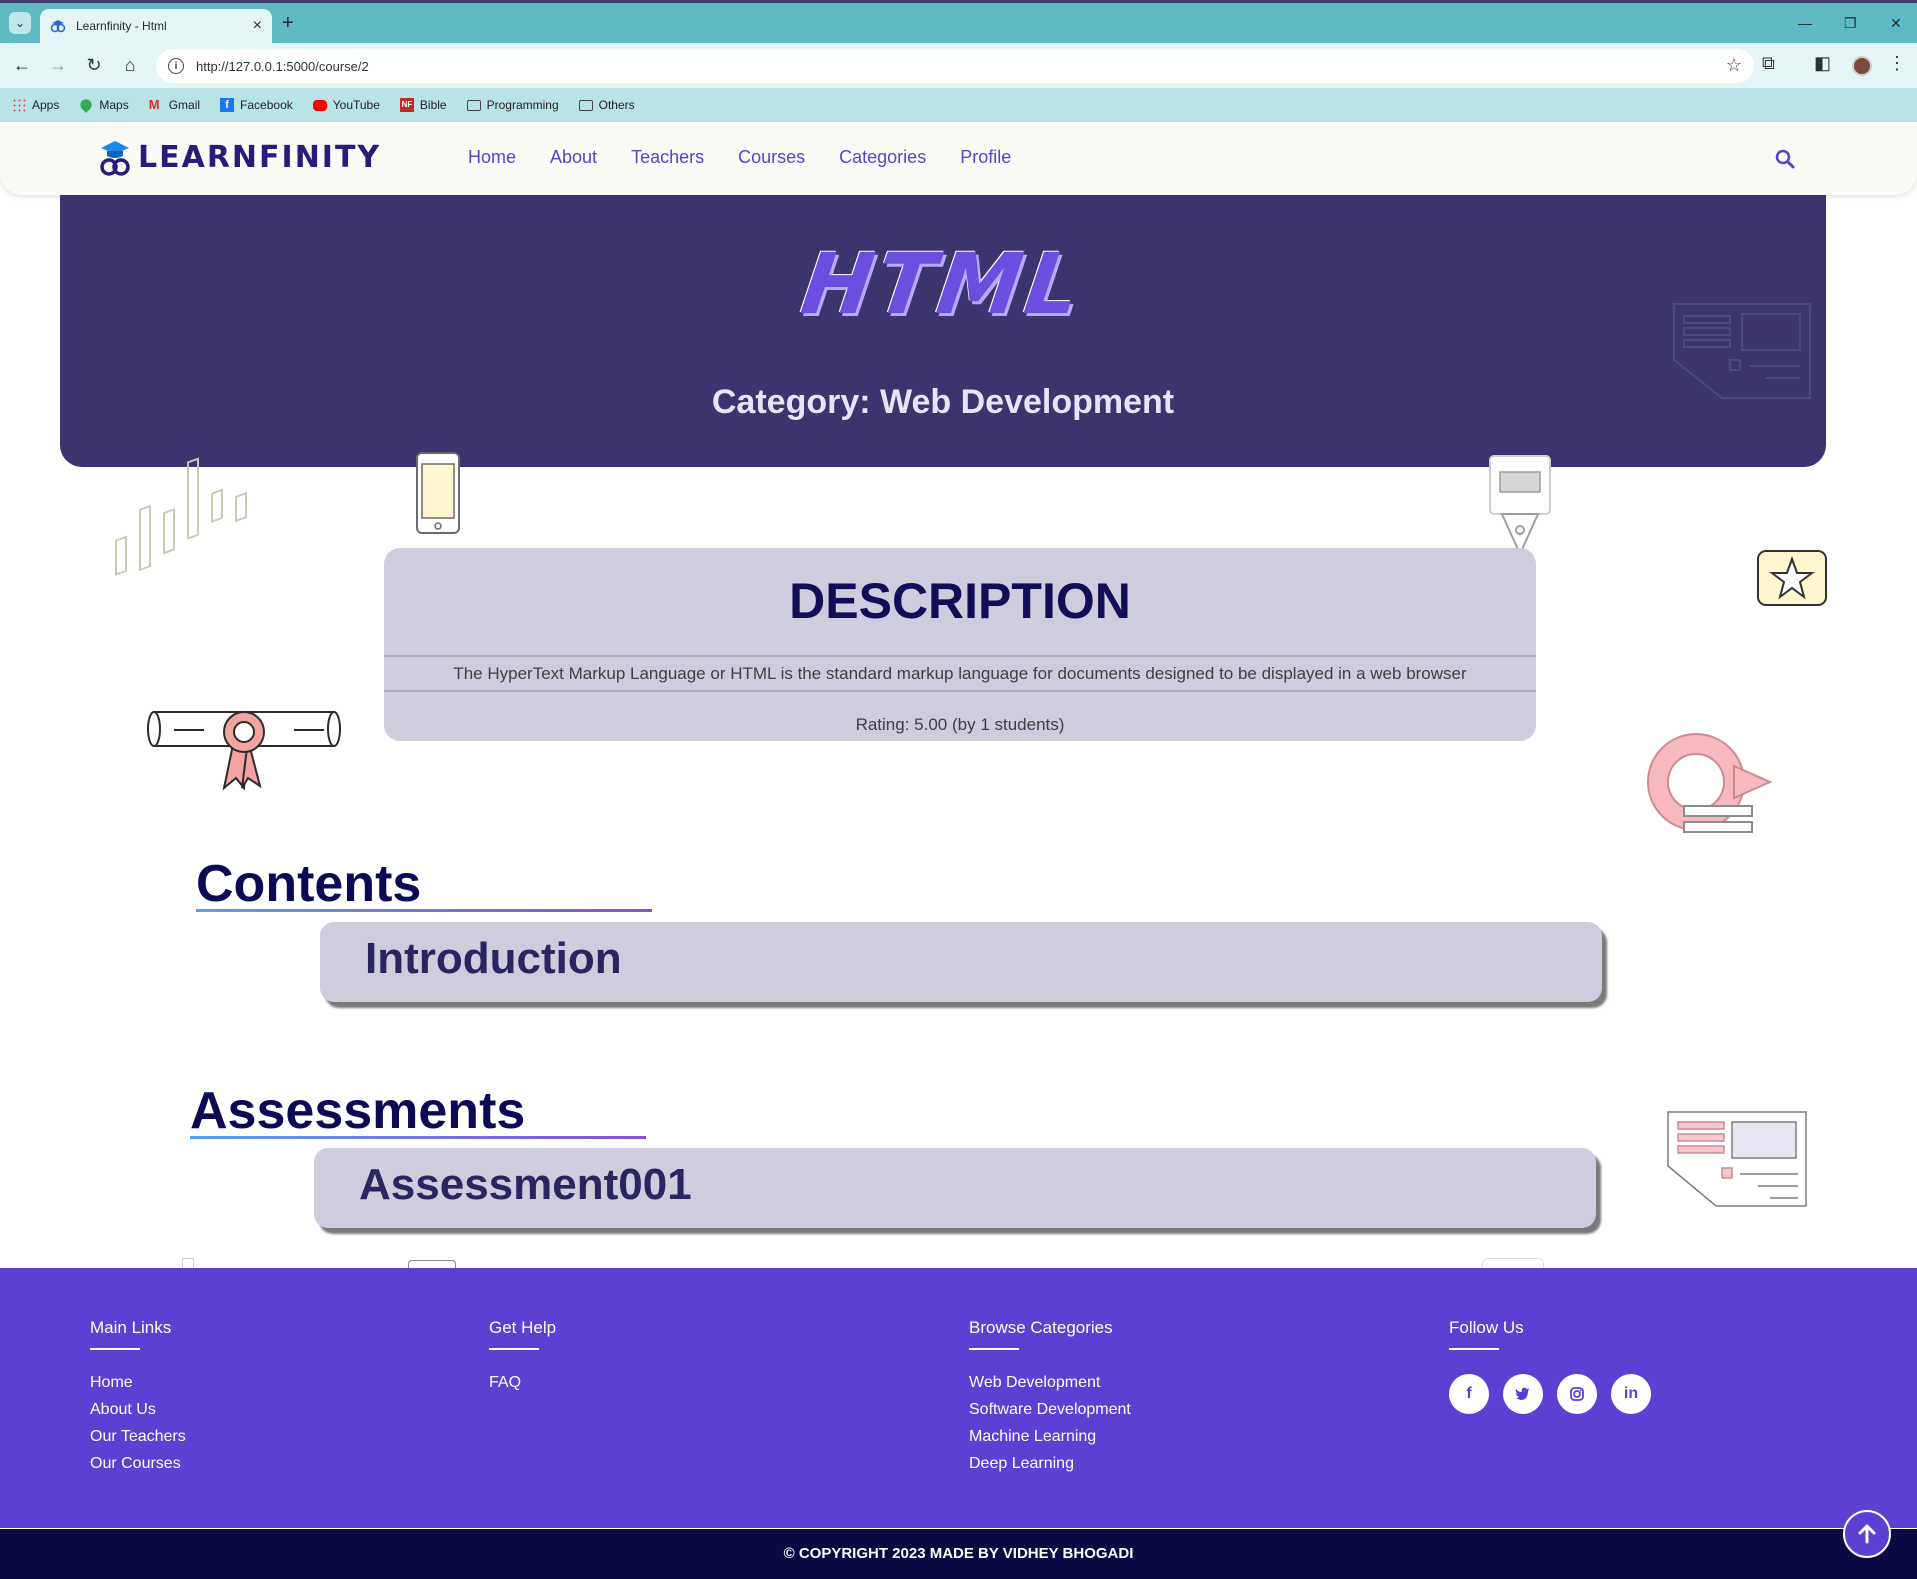 This screenshot has height=1579, width=1917. Describe the element at coordinates (523, 1327) in the screenshot. I see `footer-heading: Get Help` at that location.